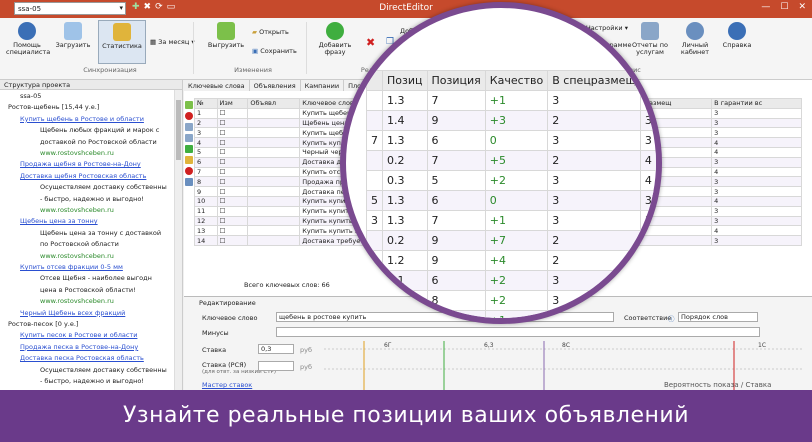 The width and height of the screenshot is (812, 442). I want to click on magnified-column-header: Позиц, so click(405, 80).